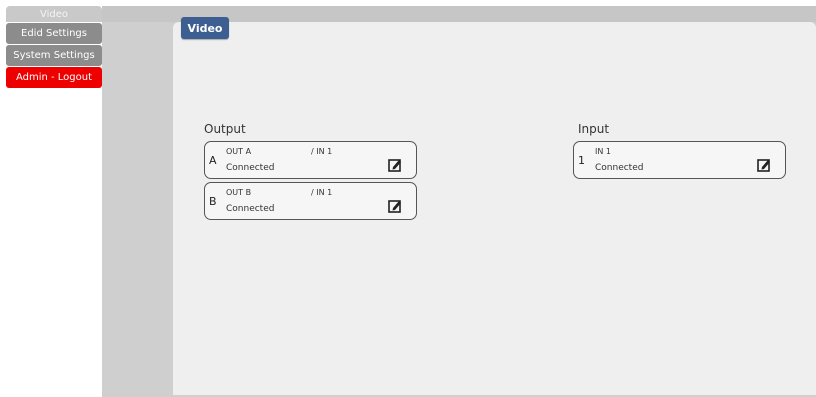 This screenshot has width=816, height=397. What do you see at coordinates (239, 192) in the screenshot?
I see `port-name: OUT B` at bounding box center [239, 192].